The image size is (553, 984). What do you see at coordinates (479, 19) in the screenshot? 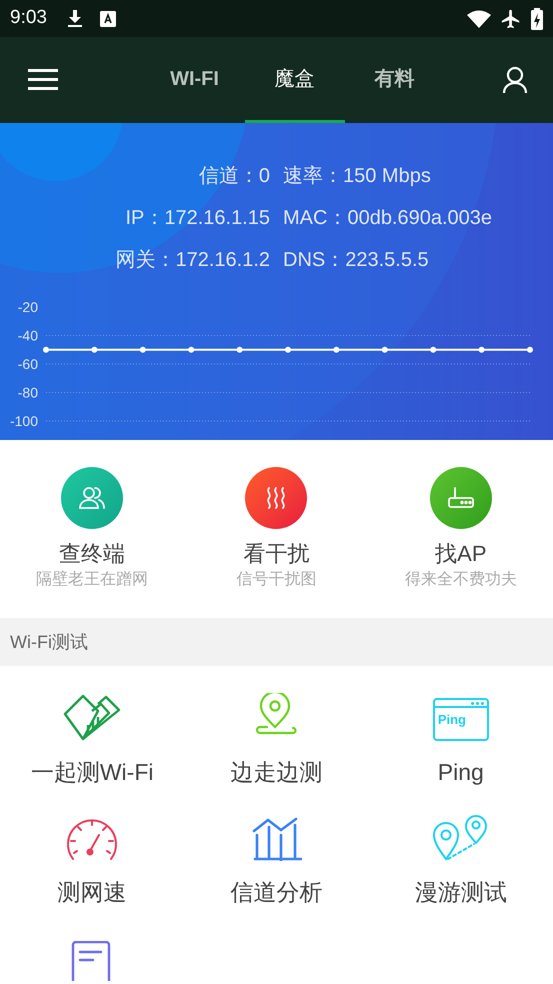
I see `wifi-icon` at bounding box center [479, 19].